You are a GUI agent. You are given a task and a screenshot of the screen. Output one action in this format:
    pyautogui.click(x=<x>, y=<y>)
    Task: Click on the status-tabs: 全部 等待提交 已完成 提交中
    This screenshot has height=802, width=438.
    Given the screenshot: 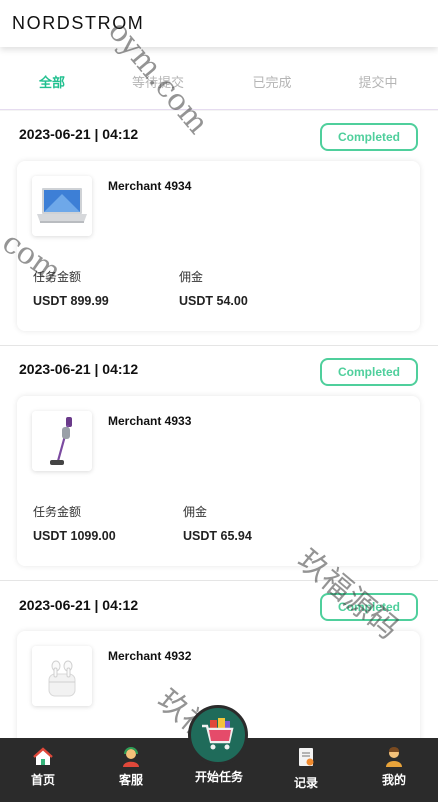 What is the action you would take?
    pyautogui.click(x=219, y=78)
    